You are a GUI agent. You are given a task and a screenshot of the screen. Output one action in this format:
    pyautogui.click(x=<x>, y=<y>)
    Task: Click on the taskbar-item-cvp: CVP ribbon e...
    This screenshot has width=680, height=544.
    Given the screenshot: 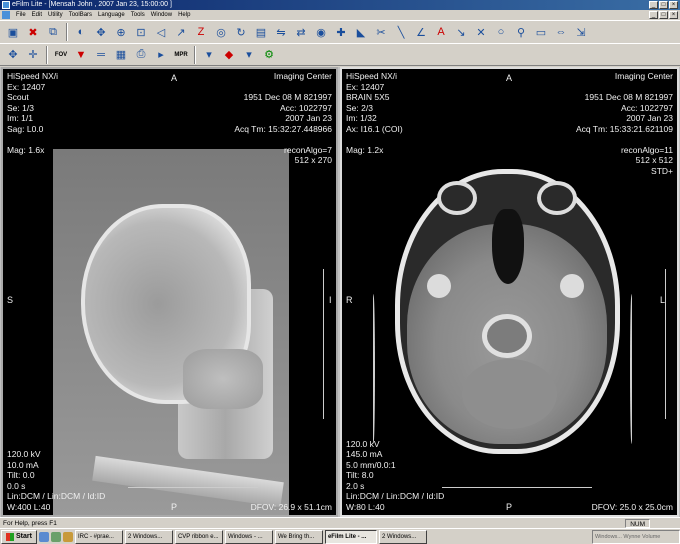 What is the action you would take?
    pyautogui.click(x=198, y=536)
    